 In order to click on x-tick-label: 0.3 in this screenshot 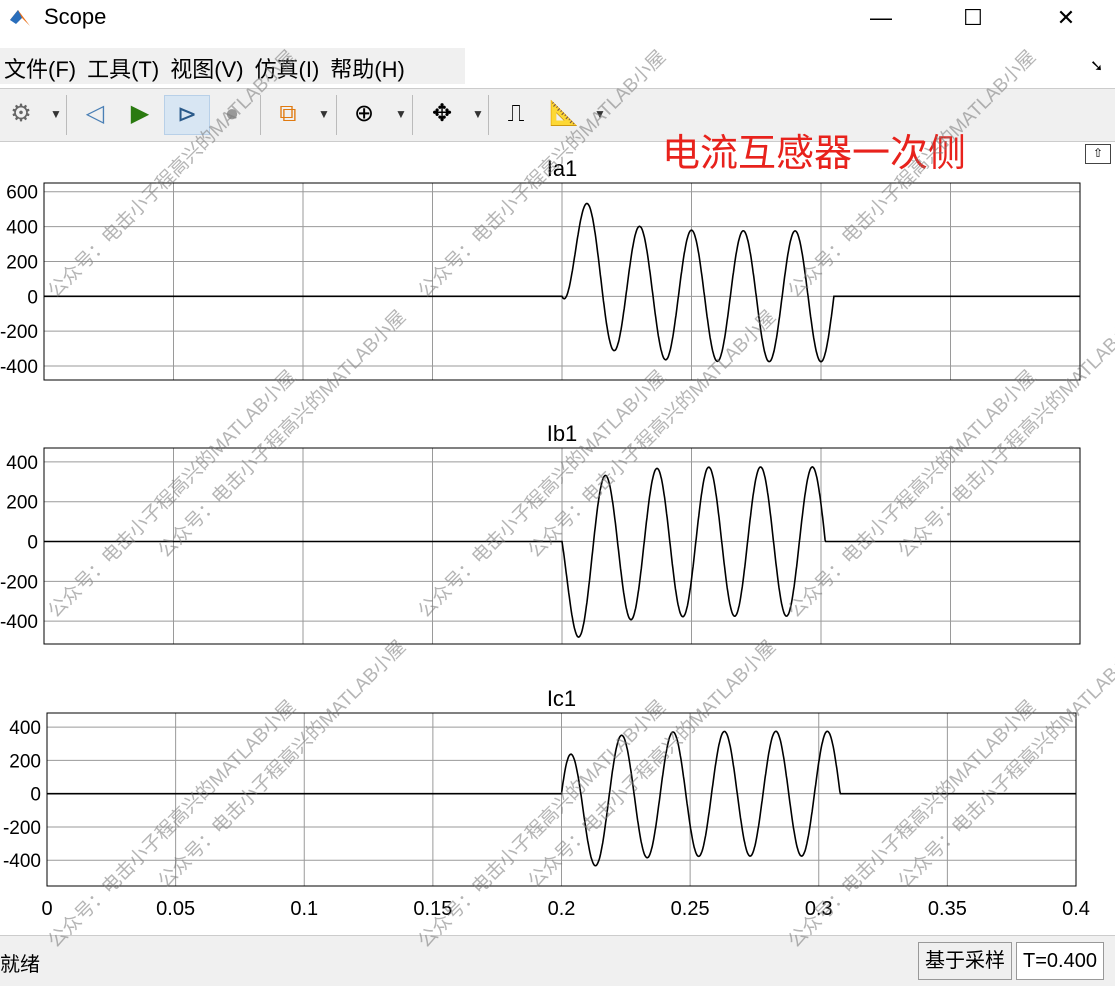, I will do `click(819, 909)`.